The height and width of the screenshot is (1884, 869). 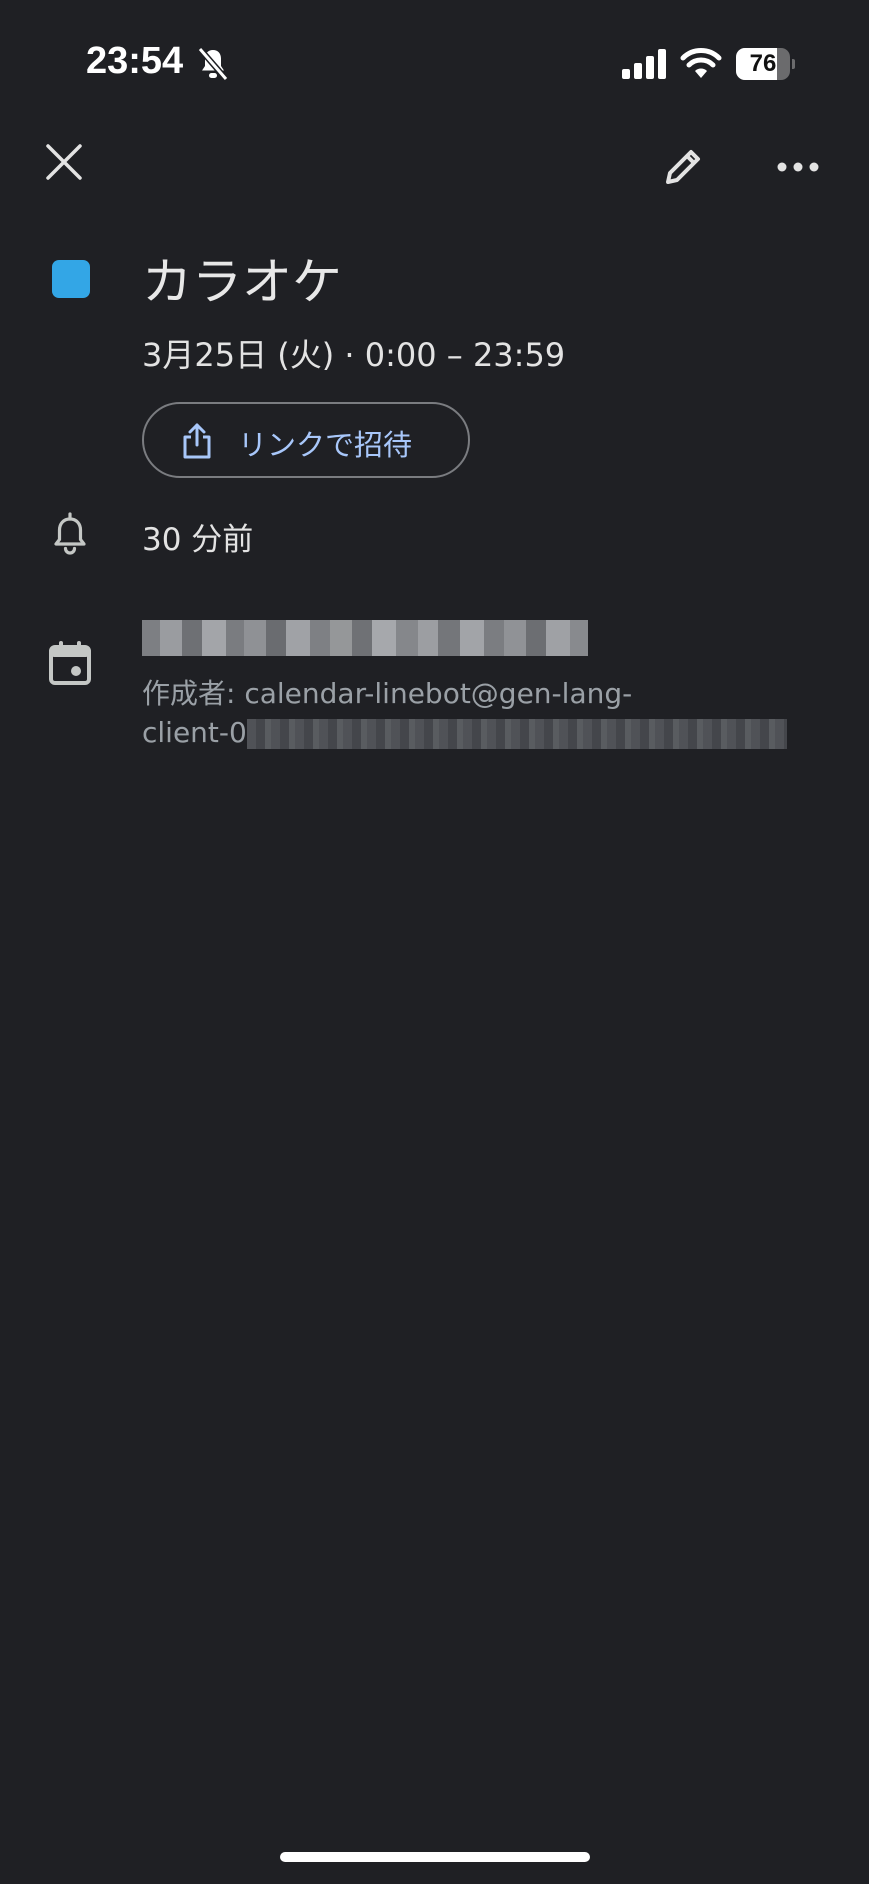 I want to click on reminder-text: 30 分前, so click(x=198, y=540).